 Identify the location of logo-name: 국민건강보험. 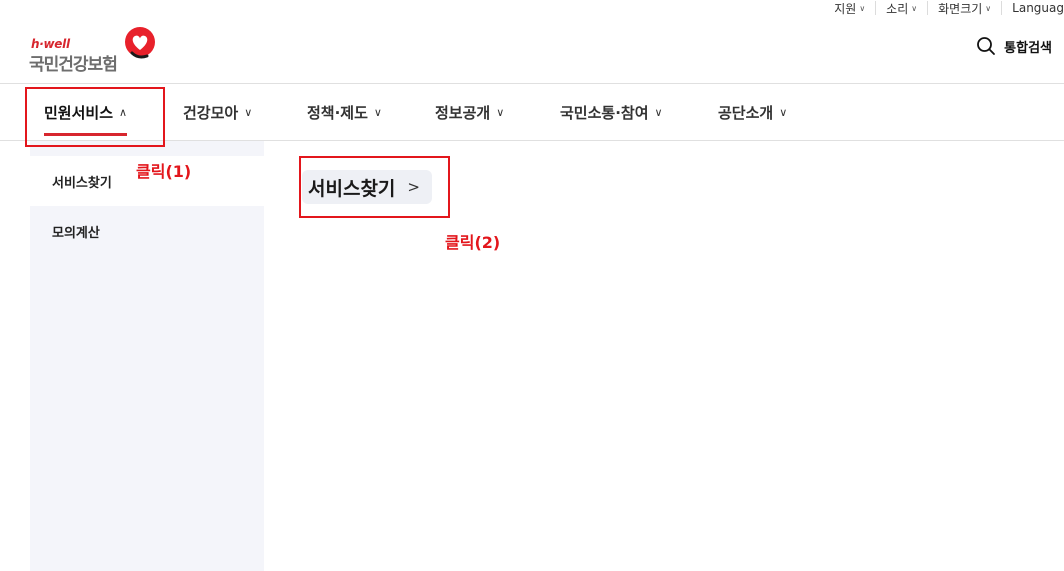
(73, 65).